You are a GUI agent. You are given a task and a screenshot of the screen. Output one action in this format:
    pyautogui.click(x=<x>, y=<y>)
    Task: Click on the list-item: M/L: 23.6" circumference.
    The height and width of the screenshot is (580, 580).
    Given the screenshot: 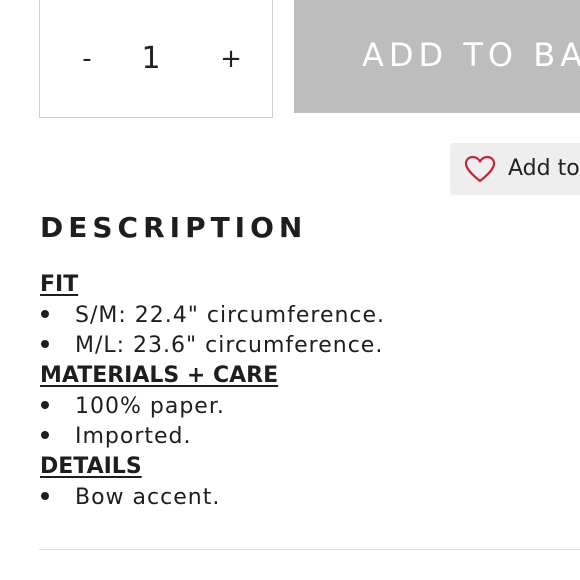 What is the action you would take?
    pyautogui.click(x=211, y=346)
    